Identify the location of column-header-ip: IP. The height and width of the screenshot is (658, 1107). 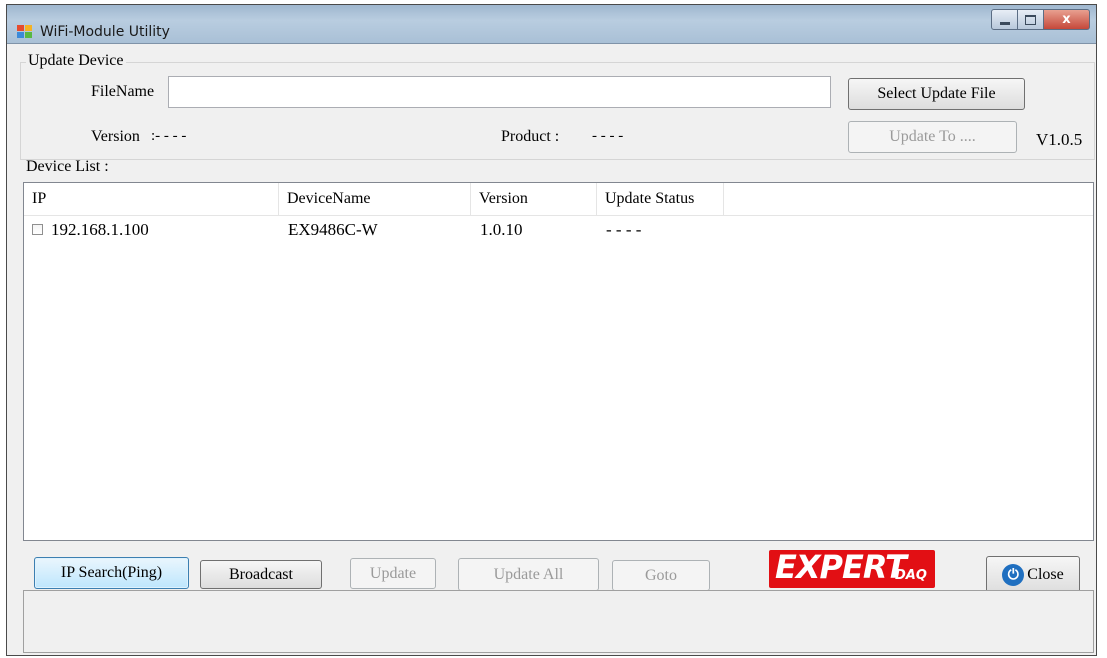
(151, 199).